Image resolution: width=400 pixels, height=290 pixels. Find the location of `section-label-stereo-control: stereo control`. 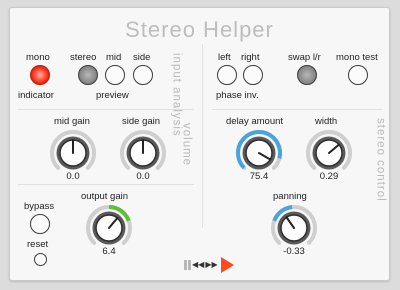

section-label-stereo-control: stereo control is located at coordinates (380, 160).